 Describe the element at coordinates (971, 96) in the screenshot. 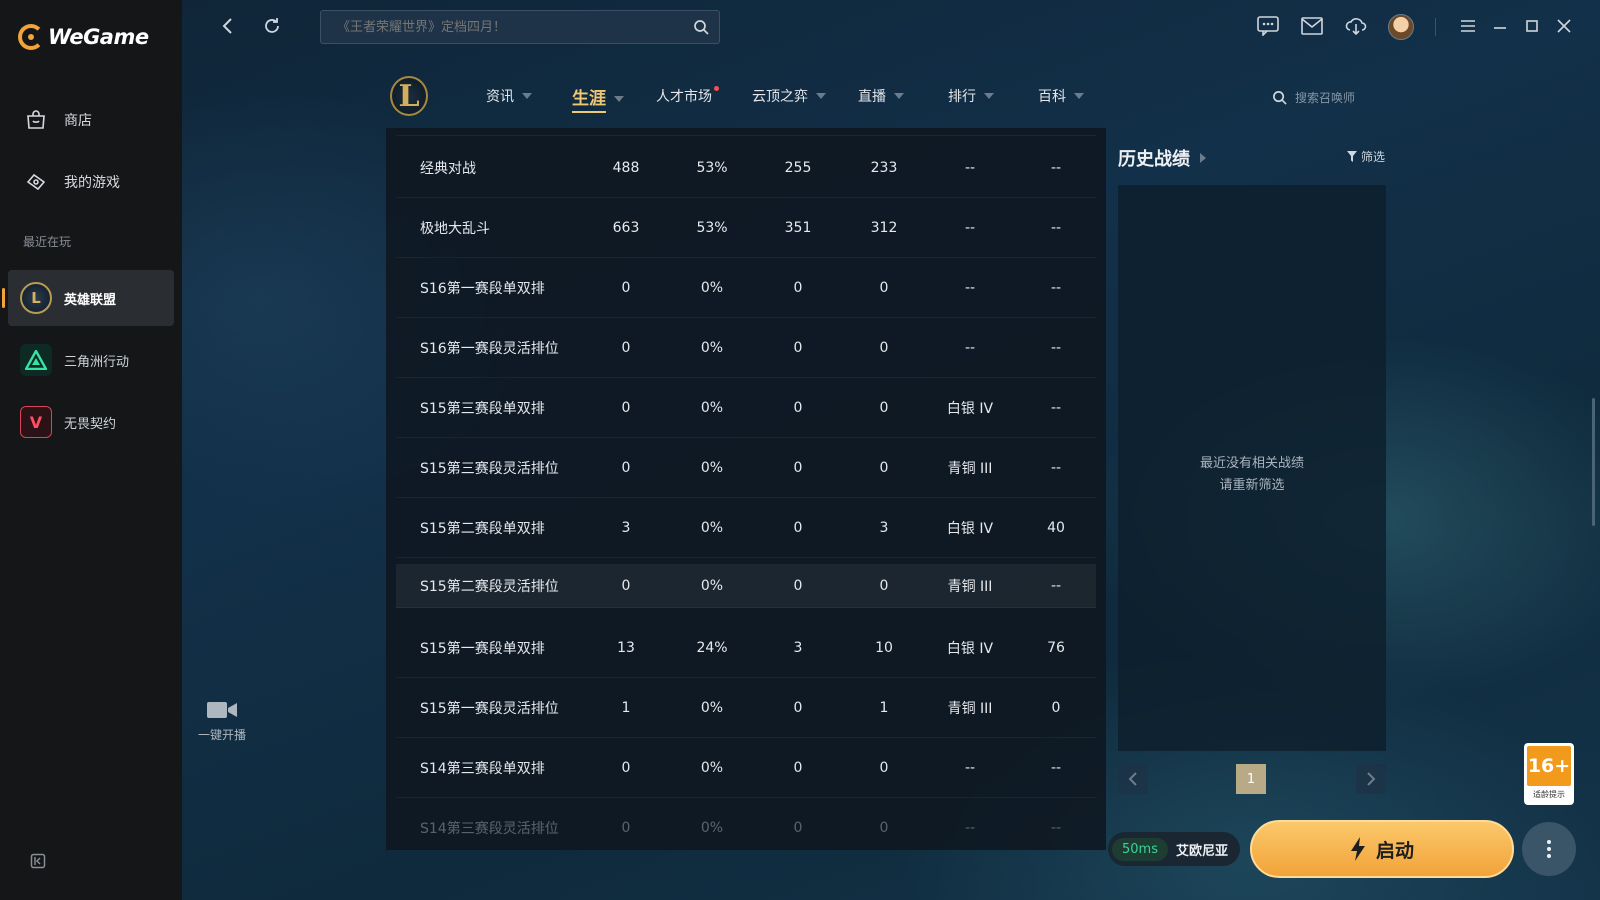

I see `tab-rankings: 排行` at that location.